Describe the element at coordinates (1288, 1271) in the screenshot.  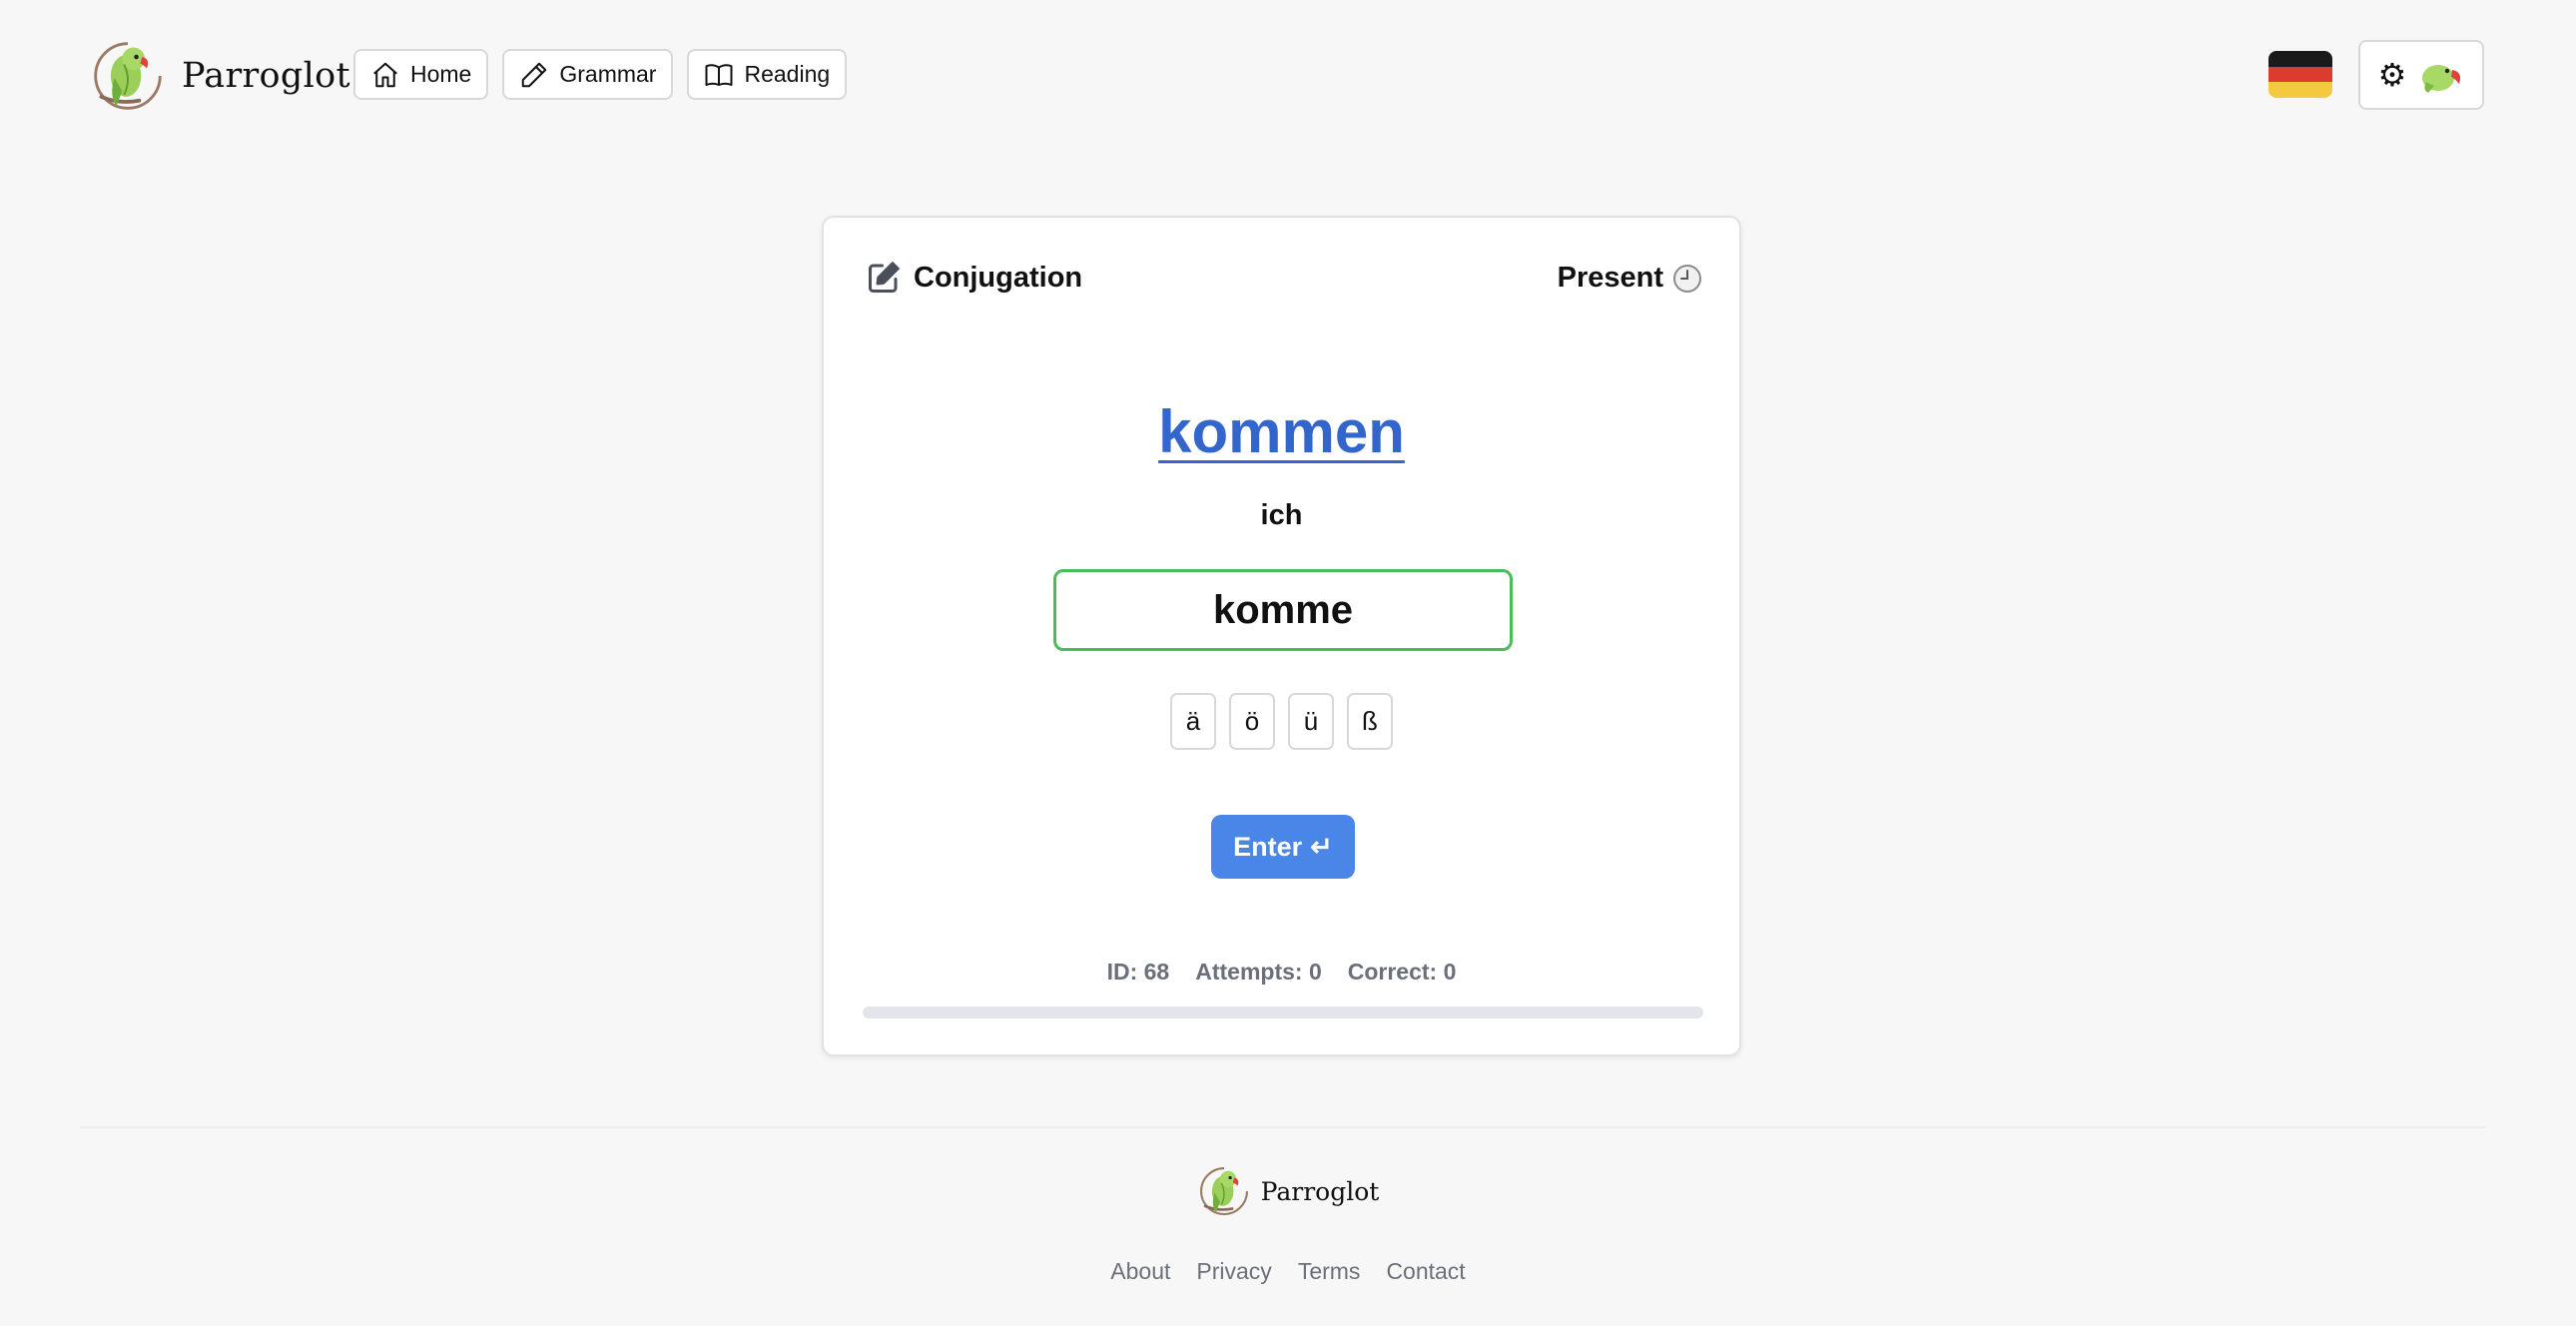
I see `footer-links: About Privacy Terms Contact` at that location.